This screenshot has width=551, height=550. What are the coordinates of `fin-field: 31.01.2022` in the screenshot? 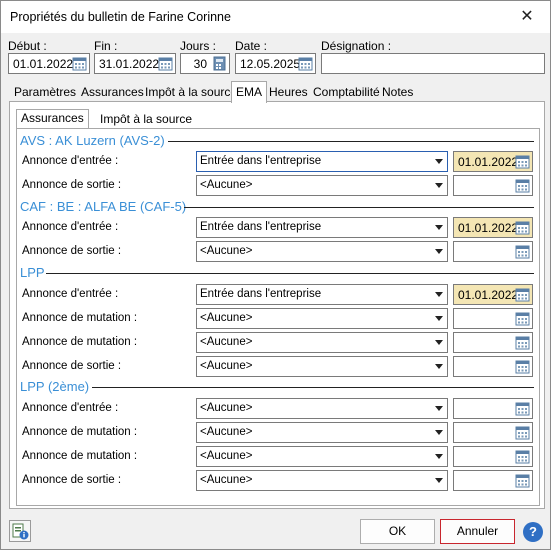 It's located at (135, 63).